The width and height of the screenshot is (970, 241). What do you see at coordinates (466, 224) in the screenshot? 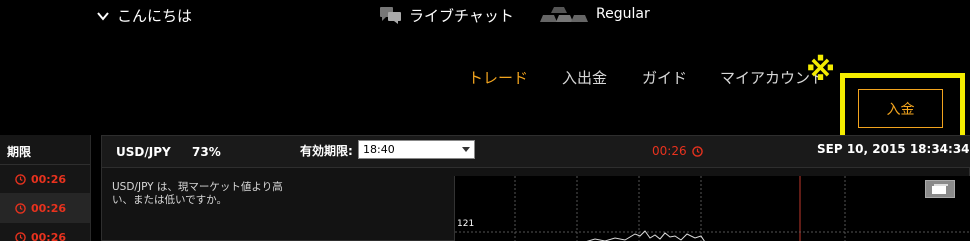
I see `price-axis-label: 121` at bounding box center [466, 224].